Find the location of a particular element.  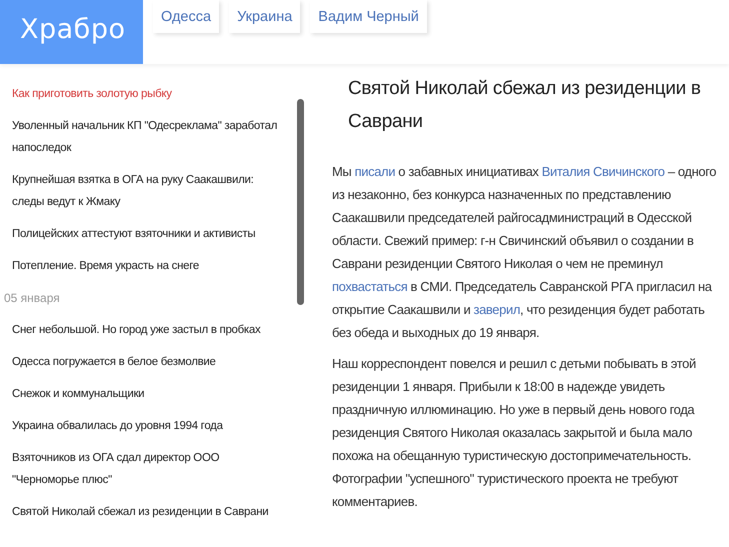

nav-tab: Одесса is located at coordinates (186, 16).